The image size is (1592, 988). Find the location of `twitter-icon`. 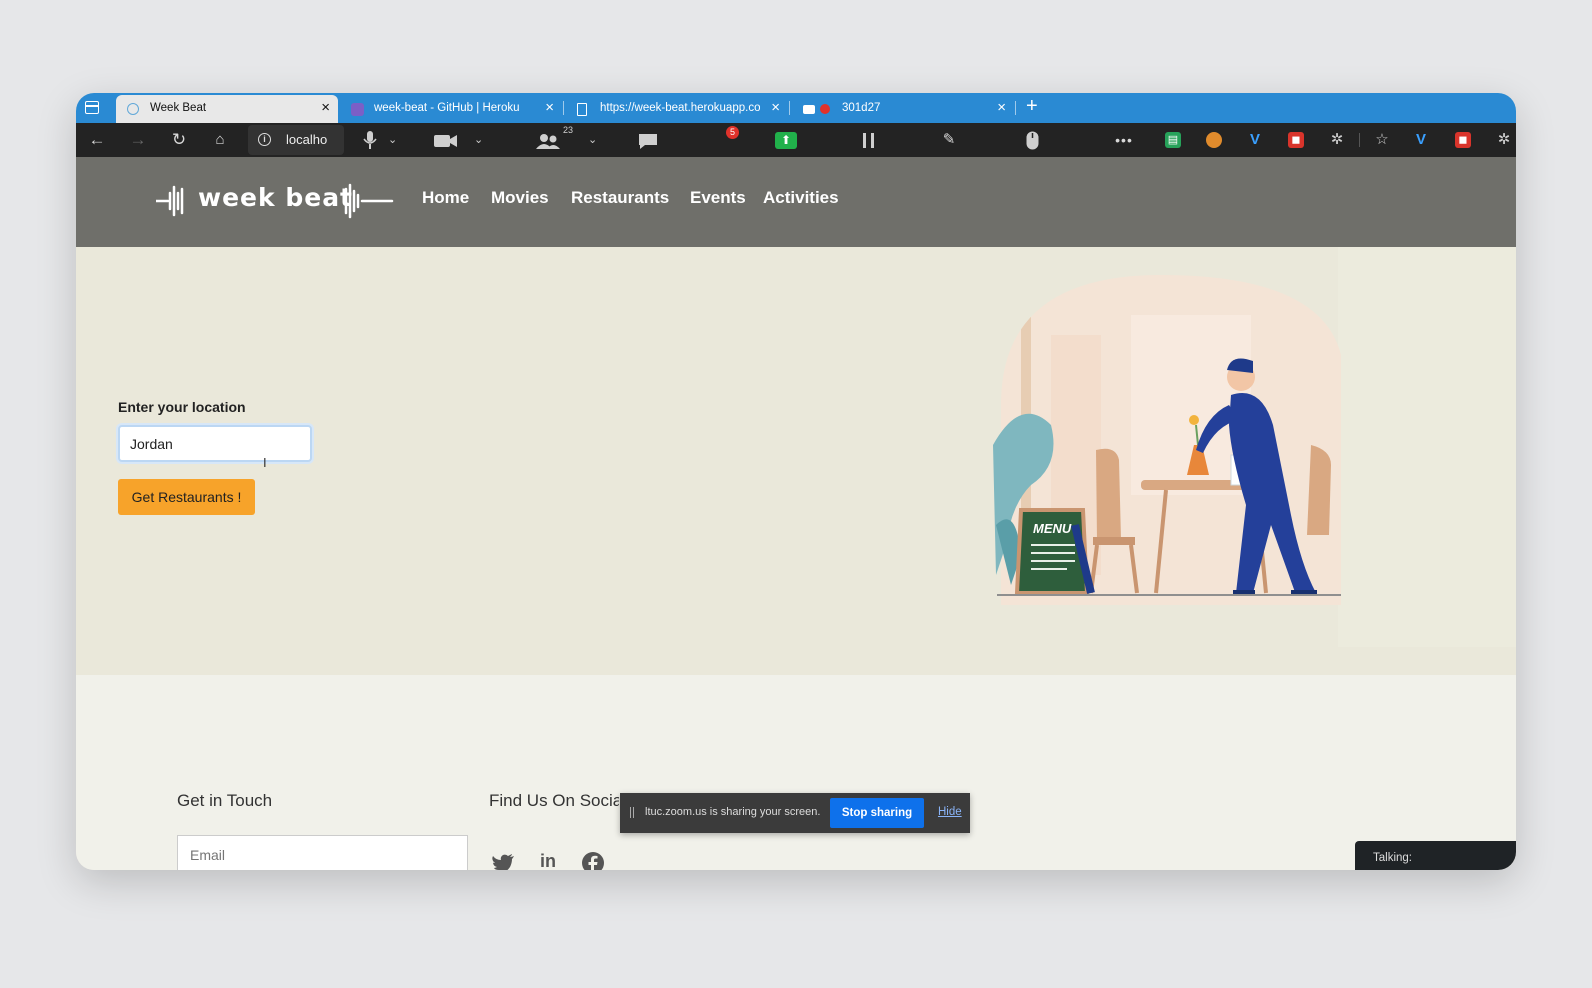

twitter-icon is located at coordinates (503, 860).